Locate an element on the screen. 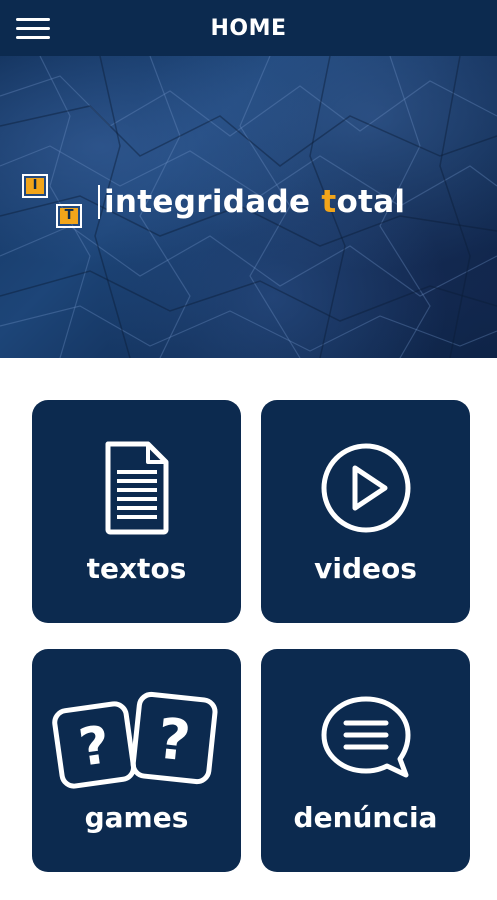  textos-tile-button: textos is located at coordinates (136, 511).